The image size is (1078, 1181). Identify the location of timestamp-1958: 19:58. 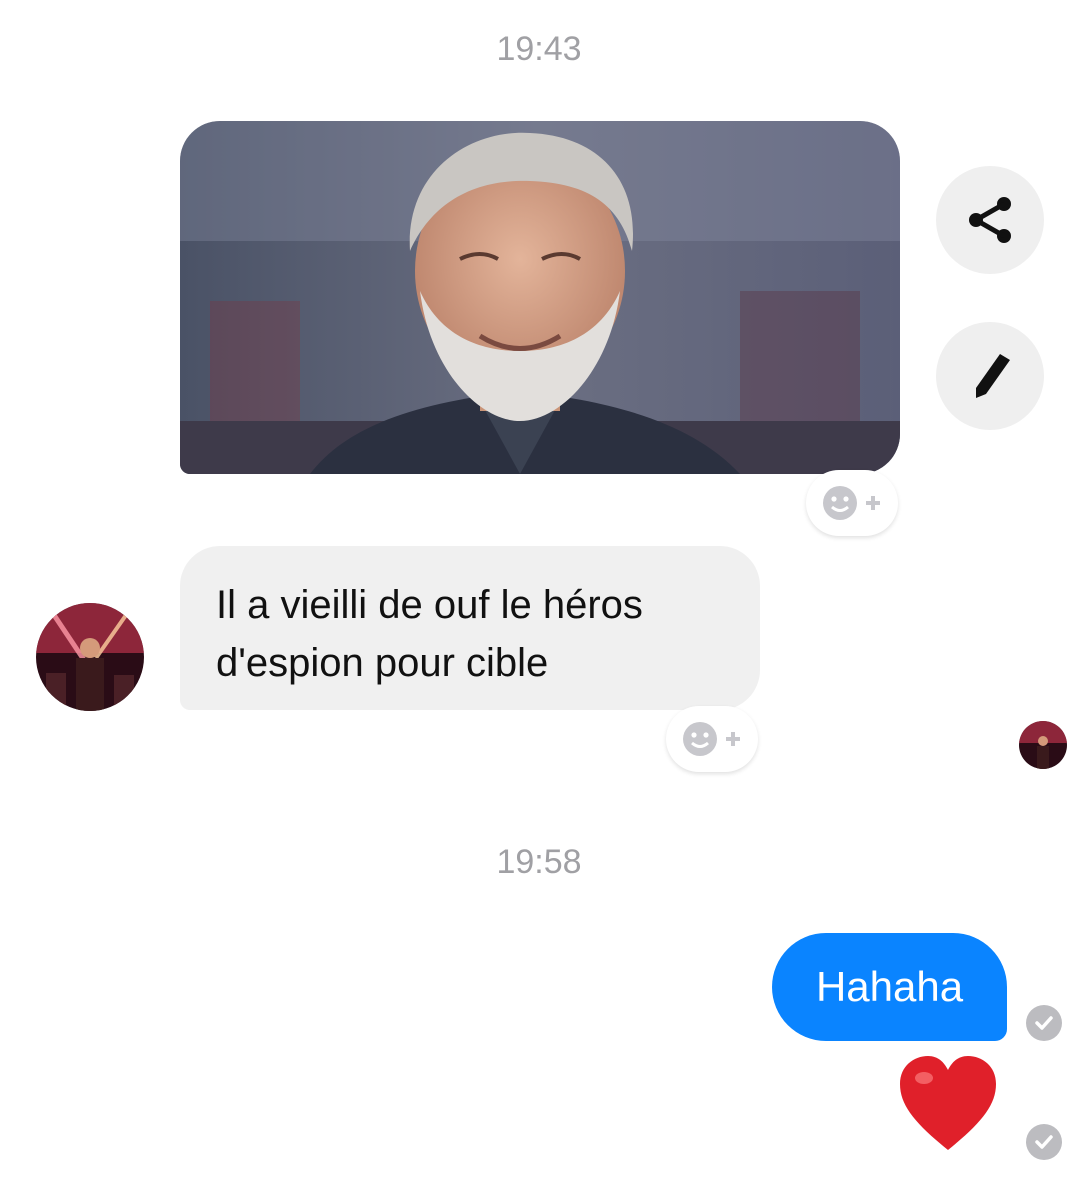
(539, 862).